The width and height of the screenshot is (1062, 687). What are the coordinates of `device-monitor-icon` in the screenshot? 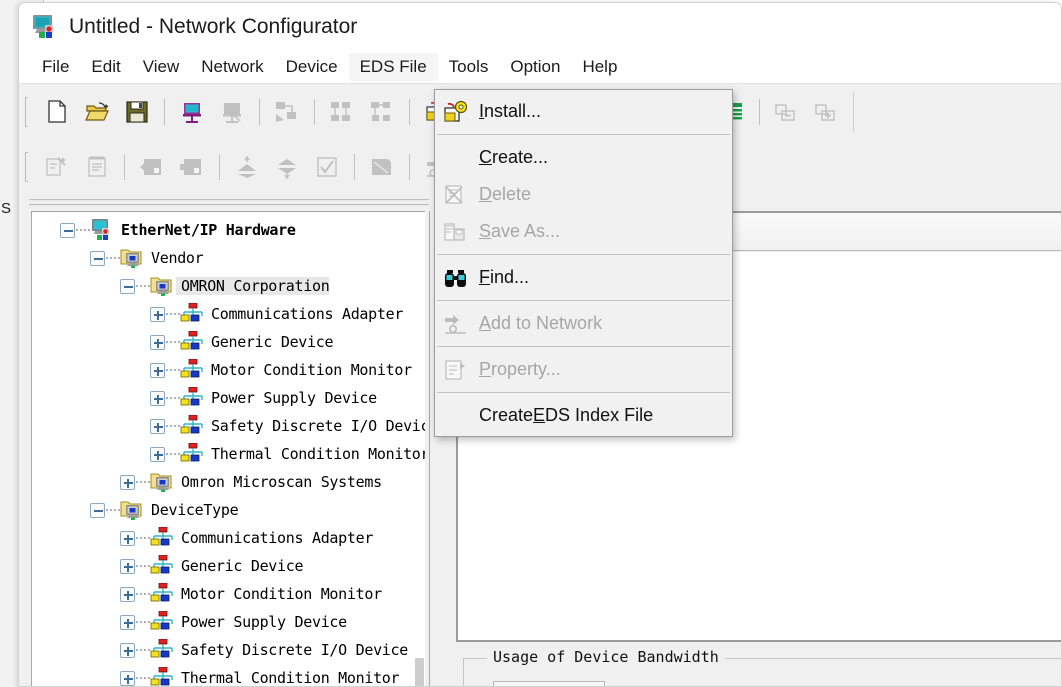 It's located at (382, 167).